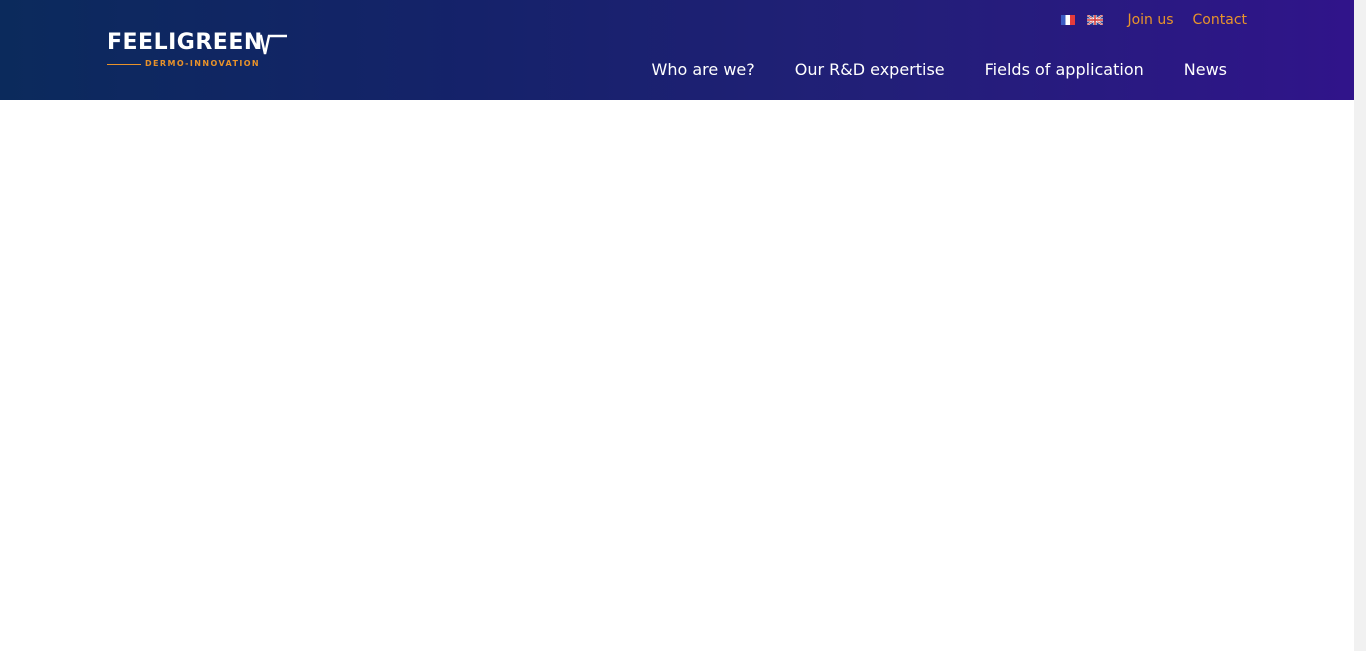 The height and width of the screenshot is (651, 1366). I want to click on logo-underline, so click(124, 64).